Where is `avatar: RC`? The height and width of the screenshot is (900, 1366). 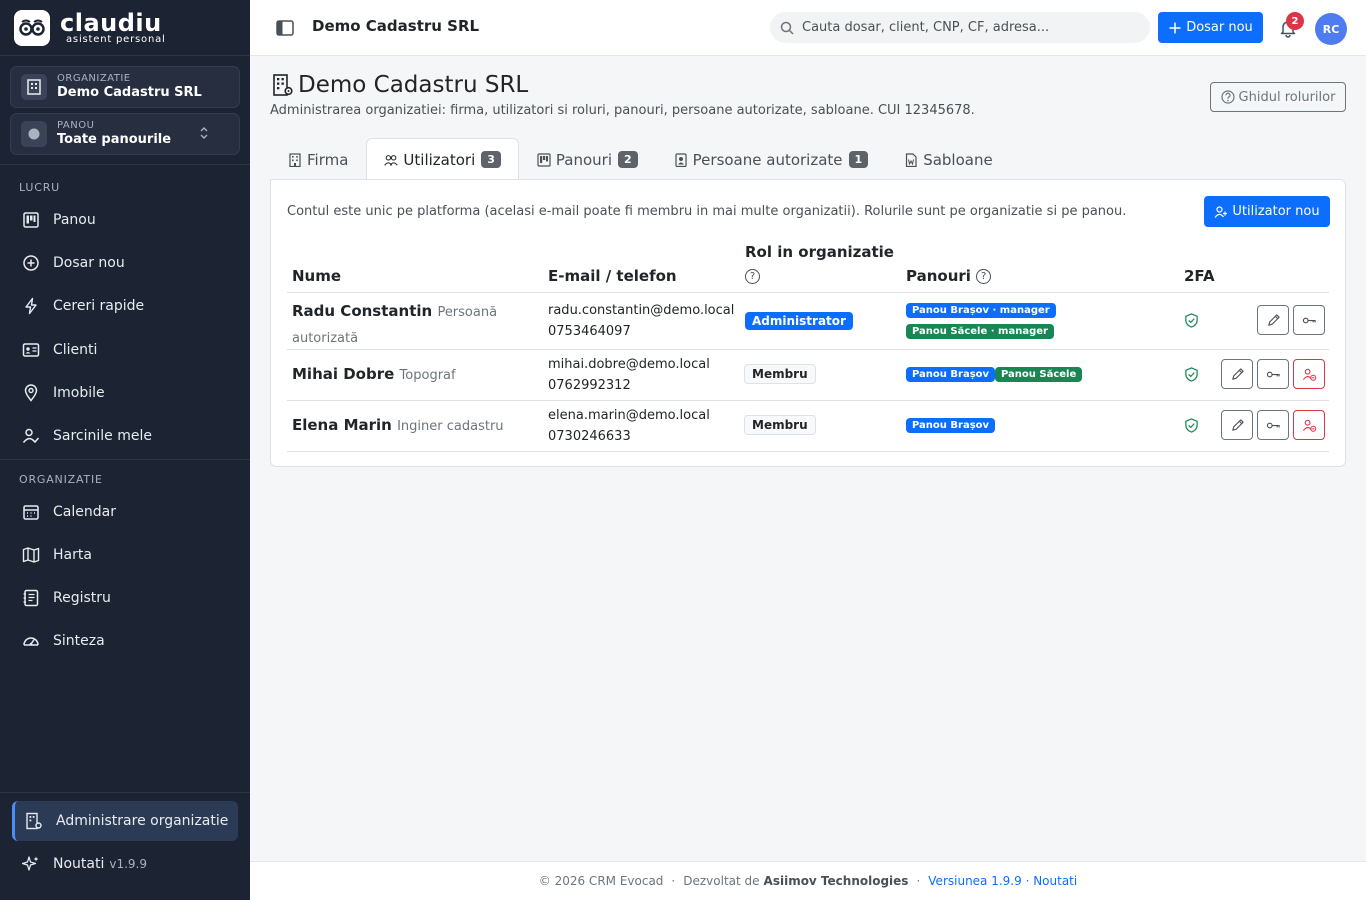 avatar: RC is located at coordinates (1331, 29).